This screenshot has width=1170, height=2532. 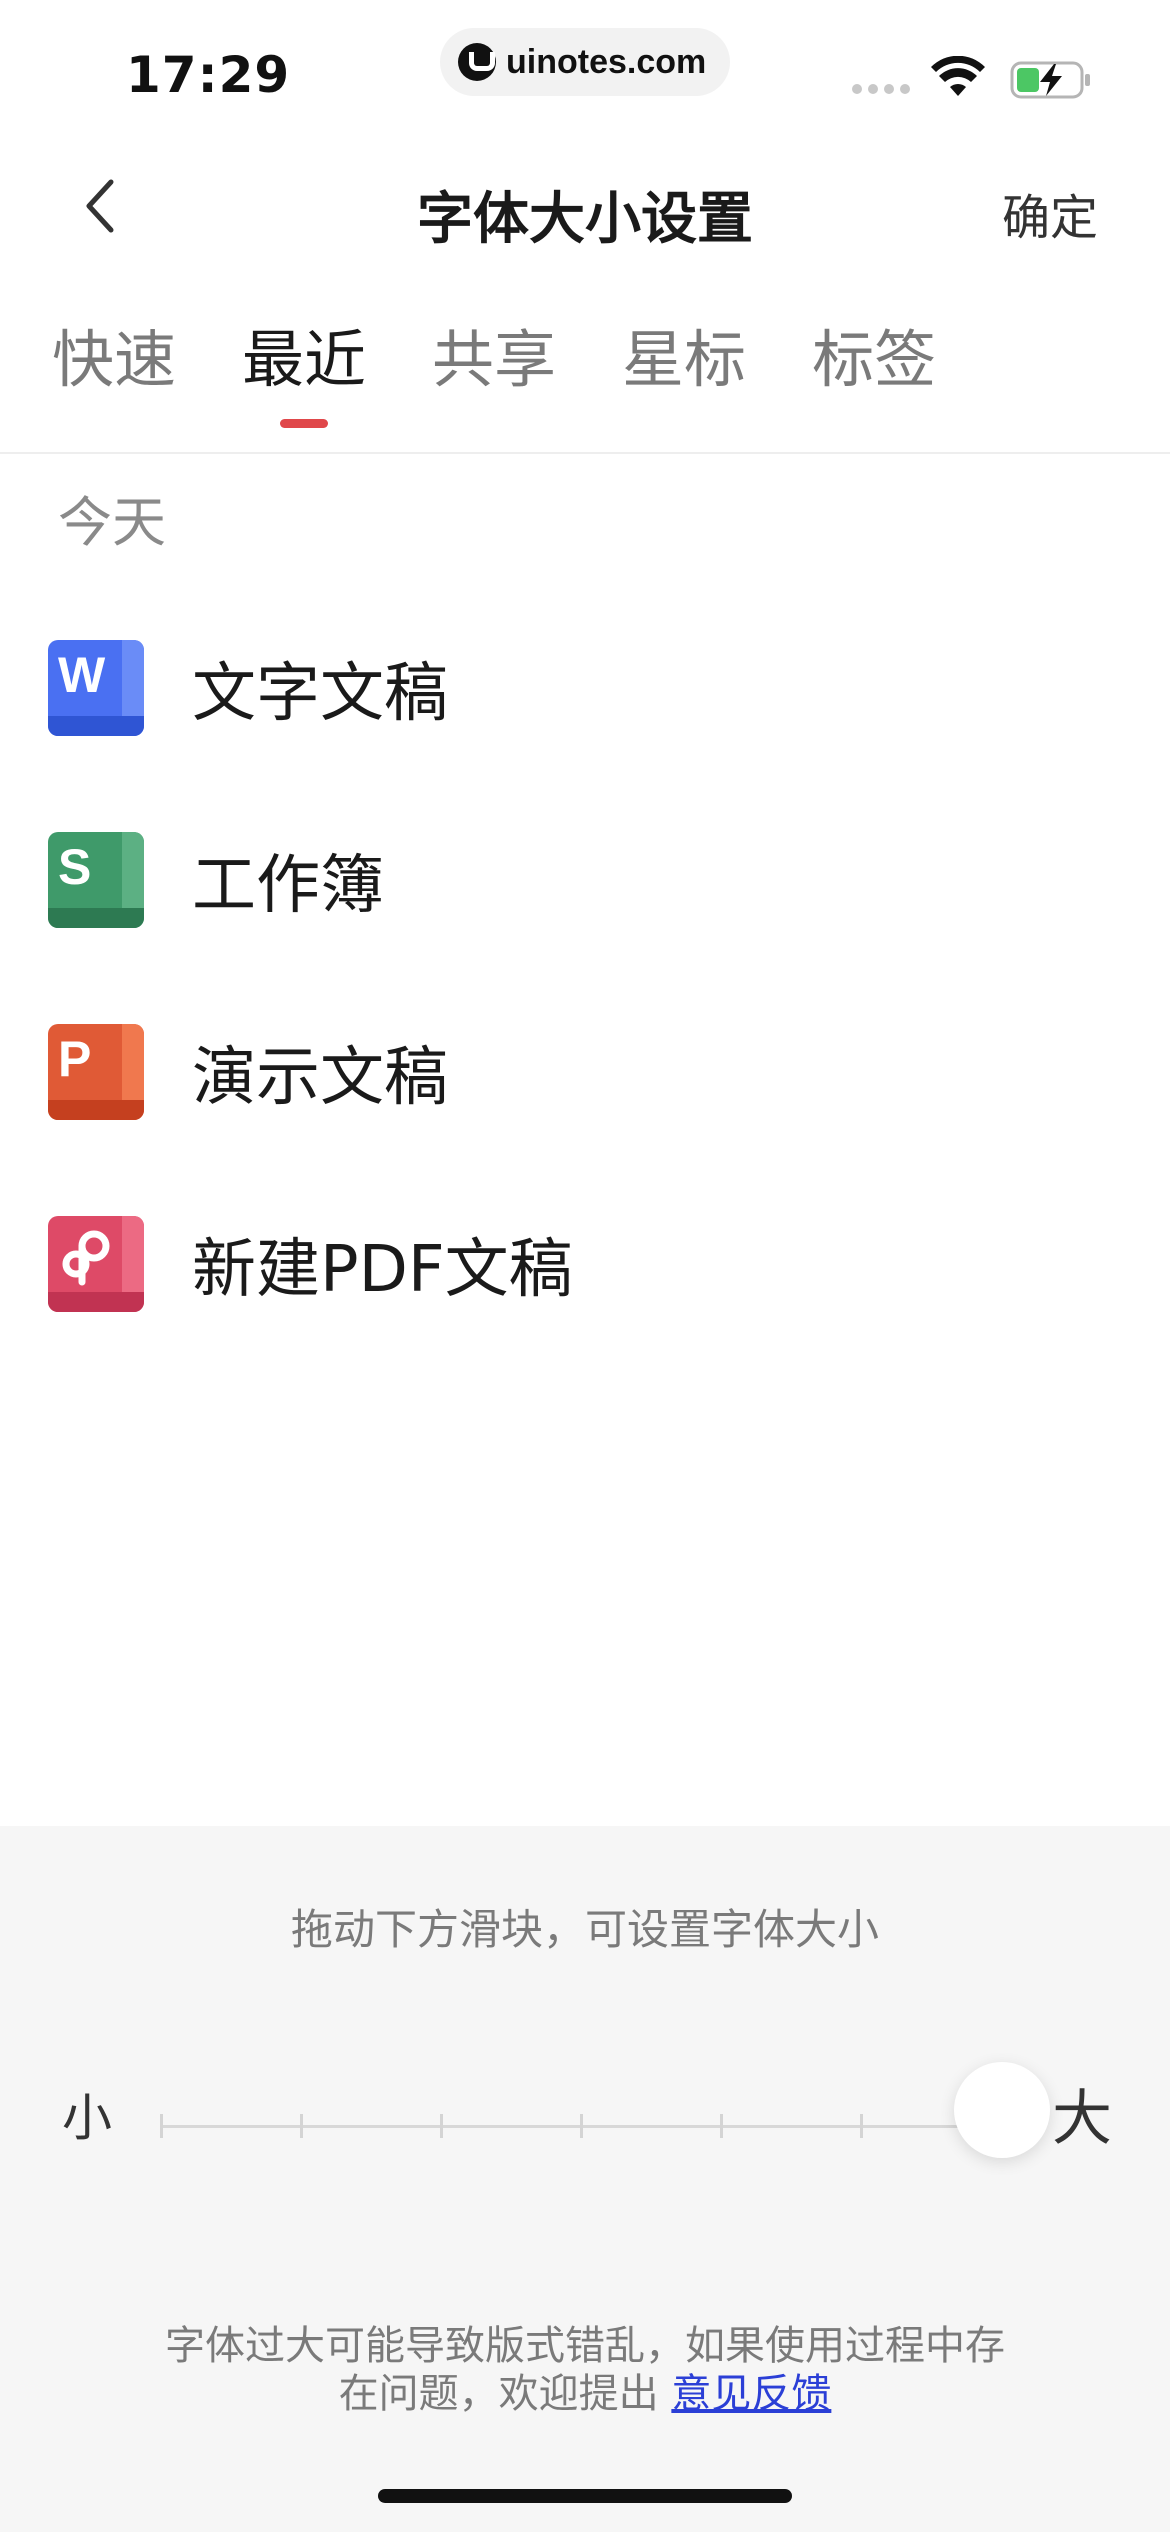 I want to click on list-item-pdf: 新建PDF文稿, so click(x=585, y=1264).